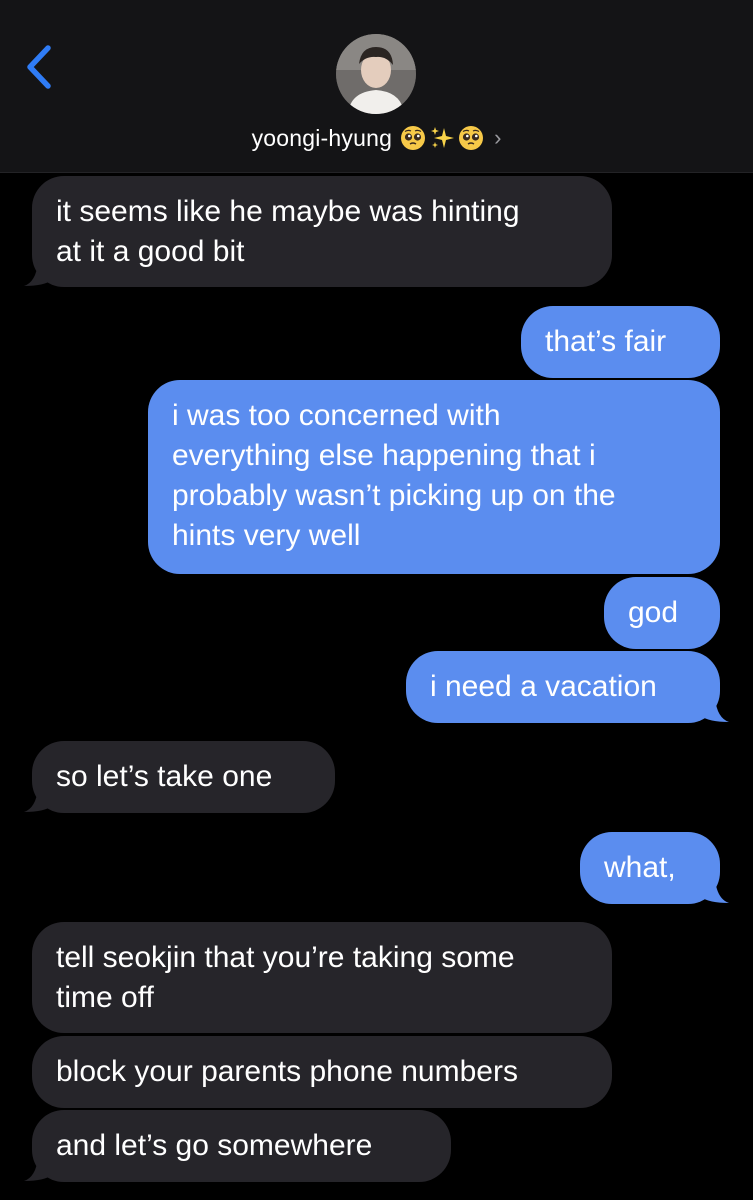 The height and width of the screenshot is (1200, 753). I want to click on contact-name: yoongi-hyung, so click(322, 137).